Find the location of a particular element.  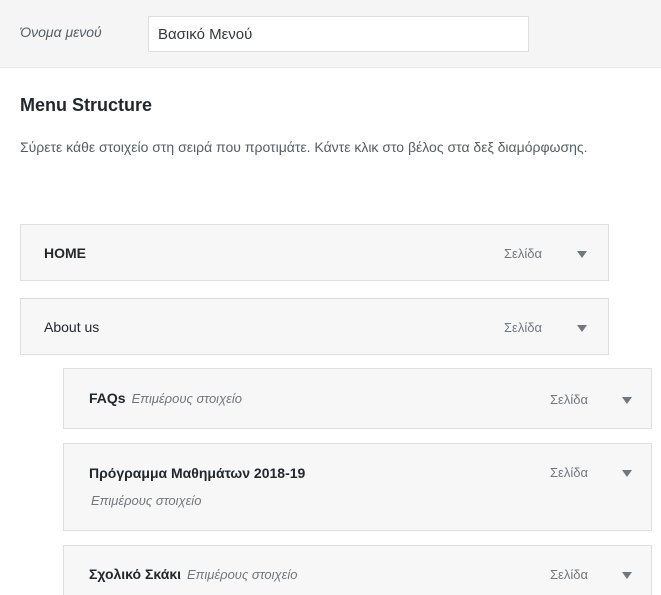

menu-name-label: Όνομα μενού is located at coordinates (61, 32).